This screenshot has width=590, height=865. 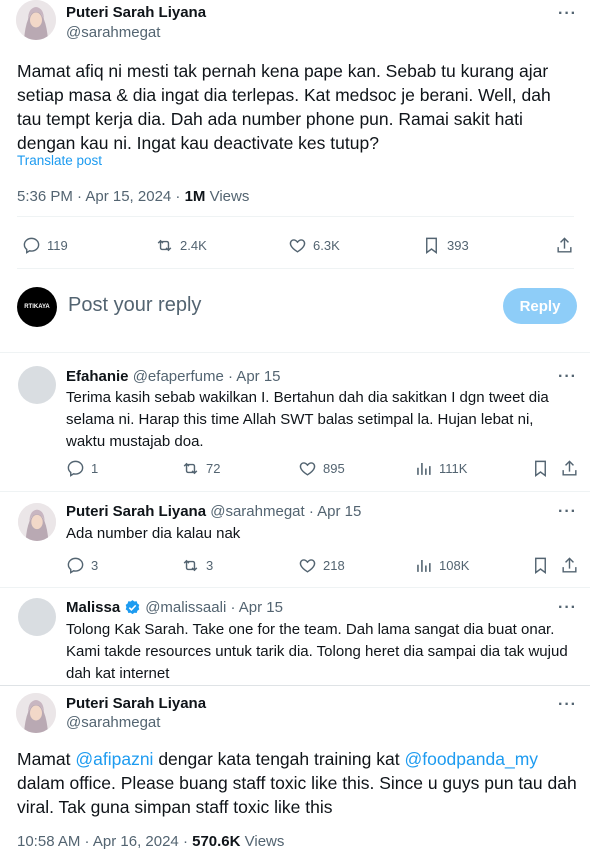 What do you see at coordinates (95, 468) in the screenshot?
I see `reply-count: 1` at bounding box center [95, 468].